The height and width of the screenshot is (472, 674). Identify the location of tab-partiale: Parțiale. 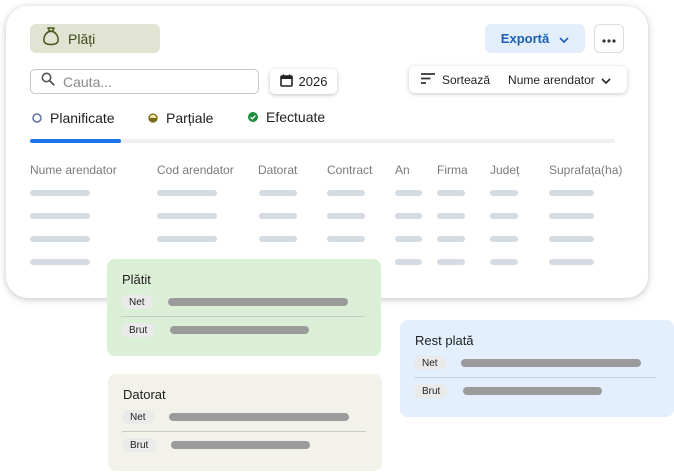
(180, 118).